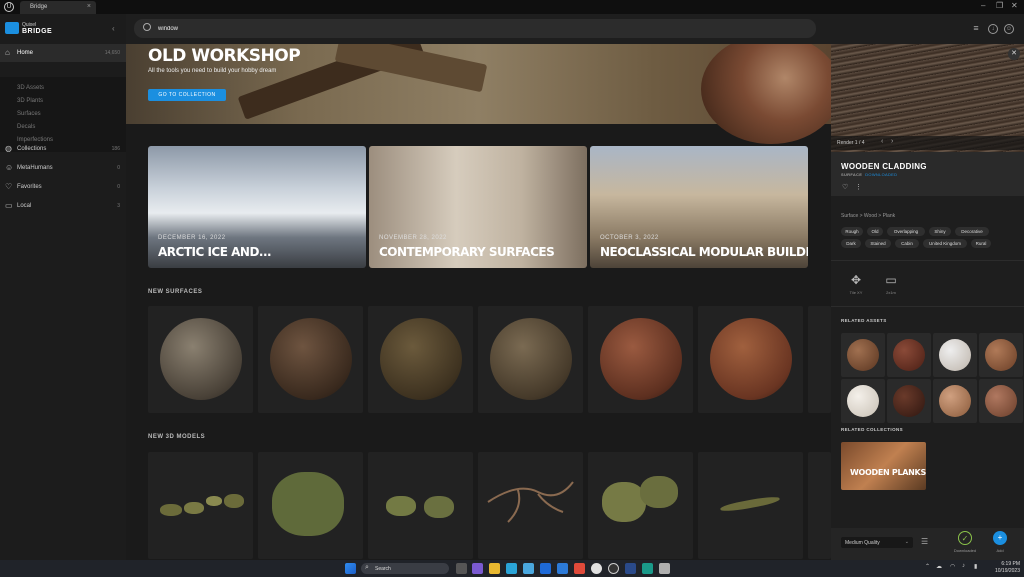 The height and width of the screenshot is (577, 1024). I want to click on tray-chevron-icon: ⌃, so click(927, 566).